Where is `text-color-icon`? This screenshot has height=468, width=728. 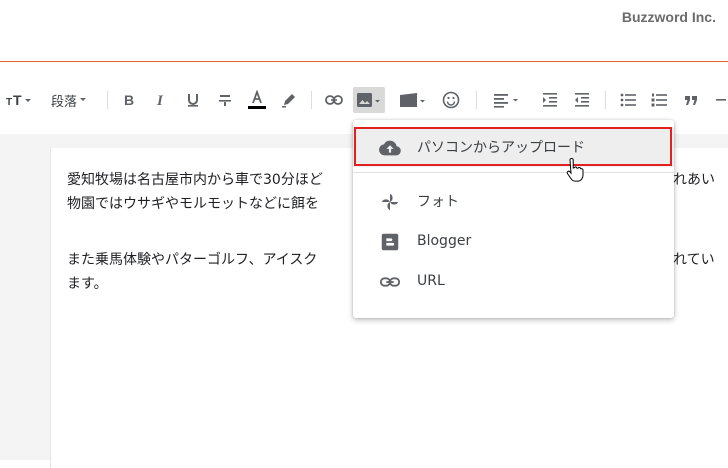 text-color-icon is located at coordinates (257, 99).